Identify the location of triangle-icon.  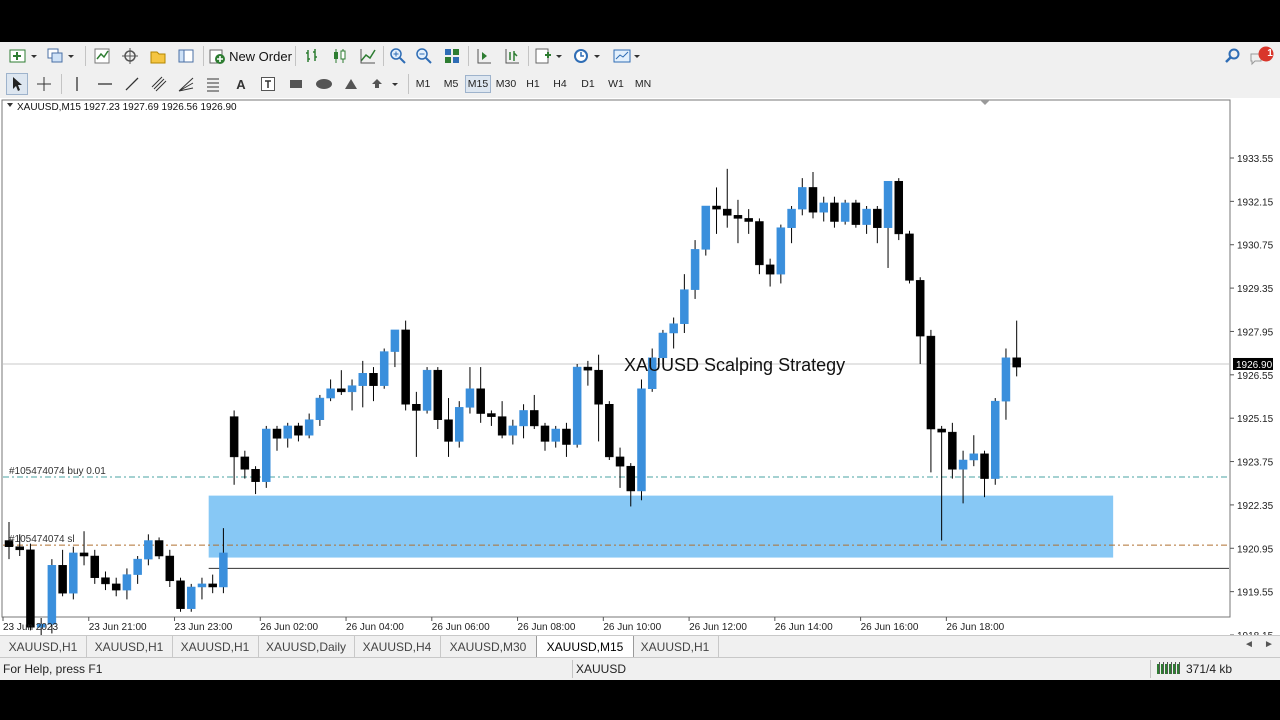
(351, 84).